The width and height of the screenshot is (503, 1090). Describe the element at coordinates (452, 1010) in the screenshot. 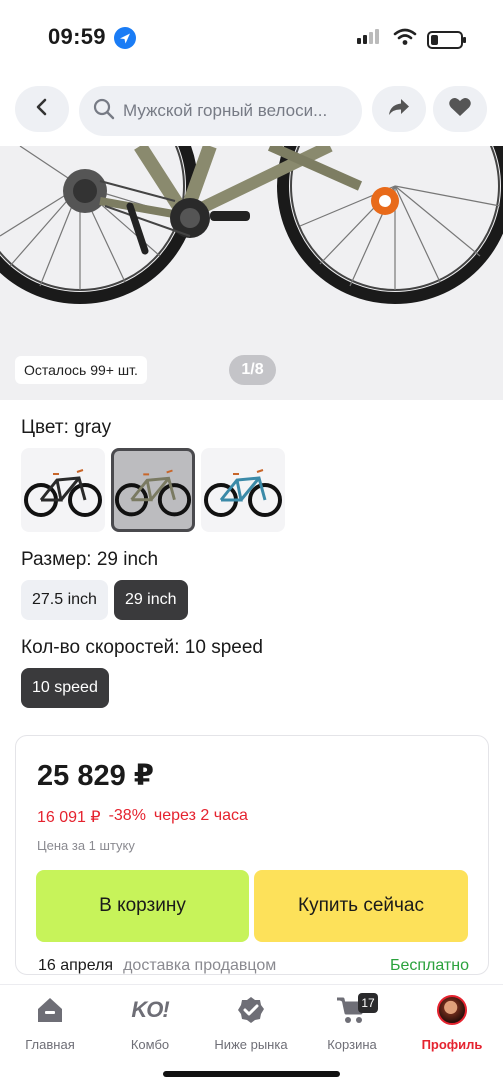

I see `avatar` at that location.